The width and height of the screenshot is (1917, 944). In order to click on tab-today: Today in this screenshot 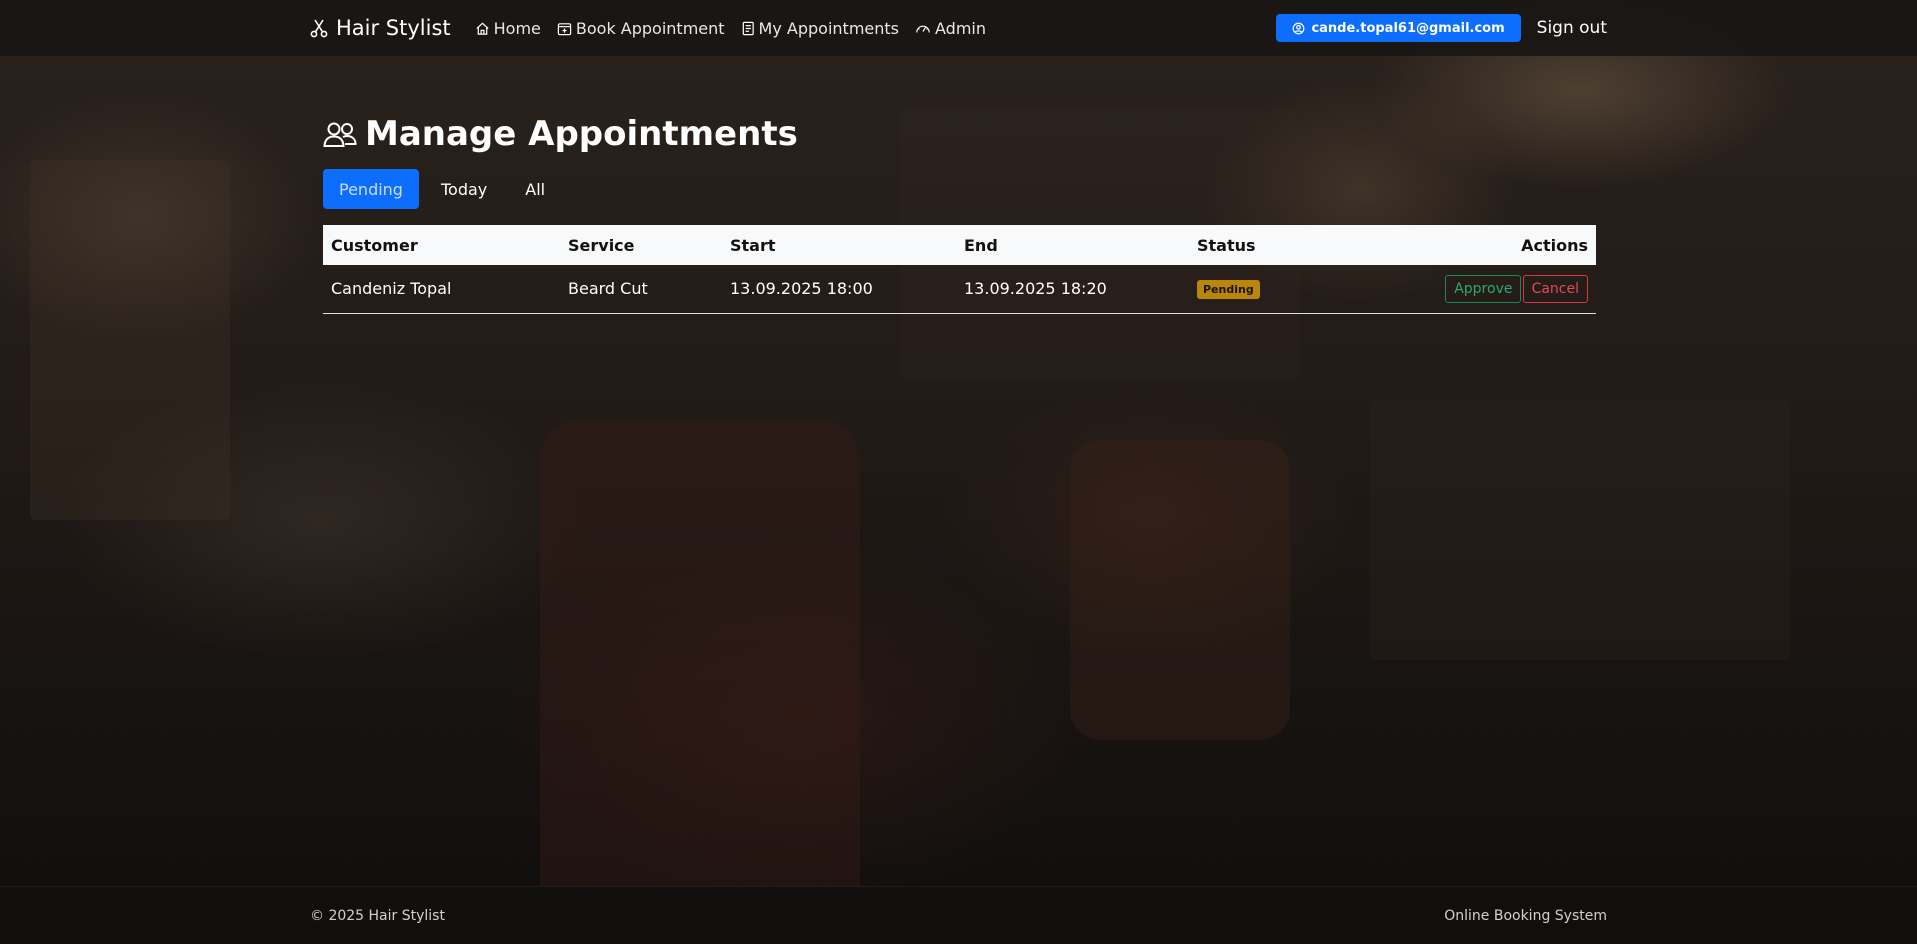, I will do `click(464, 189)`.